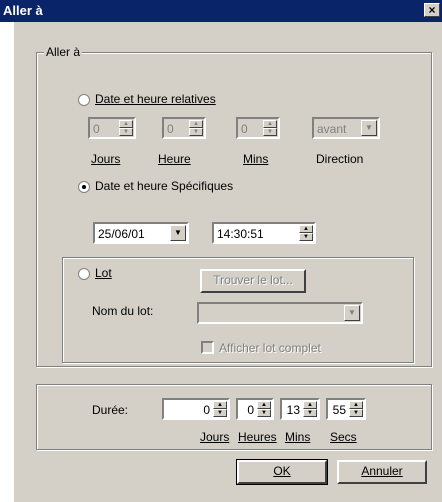 The height and width of the screenshot is (502, 442). Describe the element at coordinates (84, 274) in the screenshot. I see `lot-radio` at that location.